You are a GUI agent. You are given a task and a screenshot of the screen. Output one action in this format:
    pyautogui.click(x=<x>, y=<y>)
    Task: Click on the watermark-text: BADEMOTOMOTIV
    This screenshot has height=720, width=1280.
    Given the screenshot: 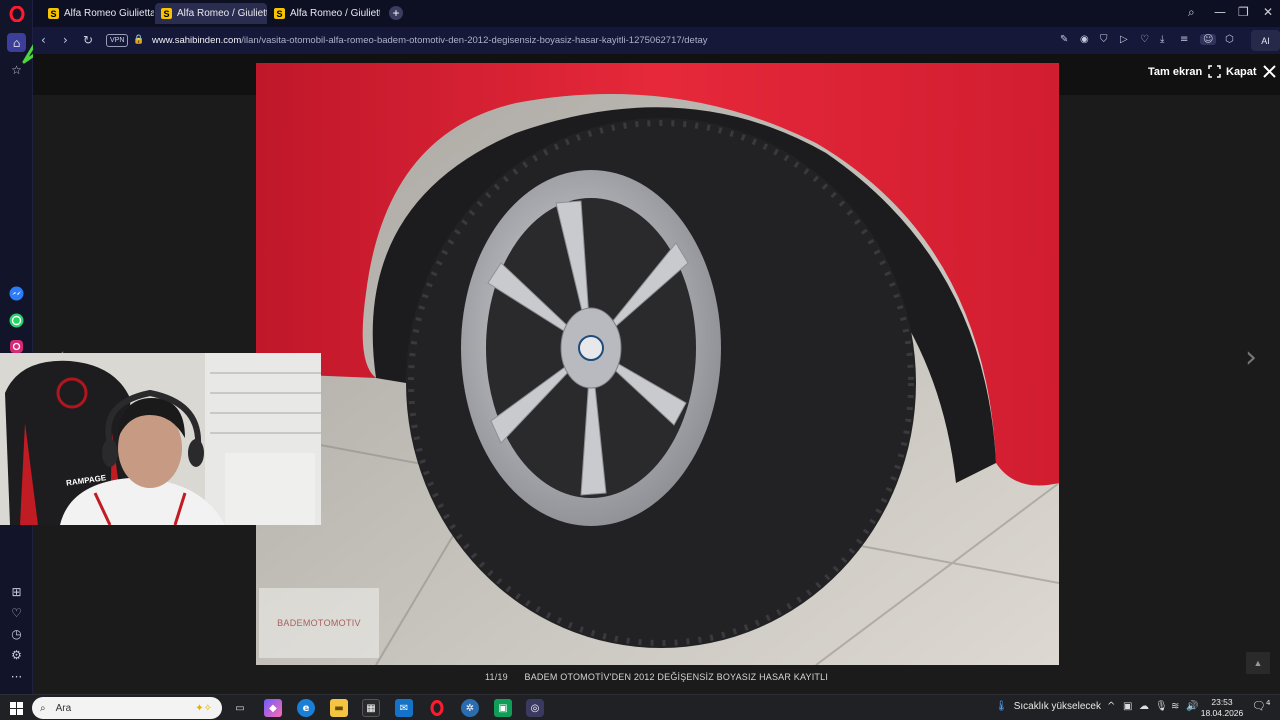 What is the action you would take?
    pyautogui.click(x=319, y=623)
    